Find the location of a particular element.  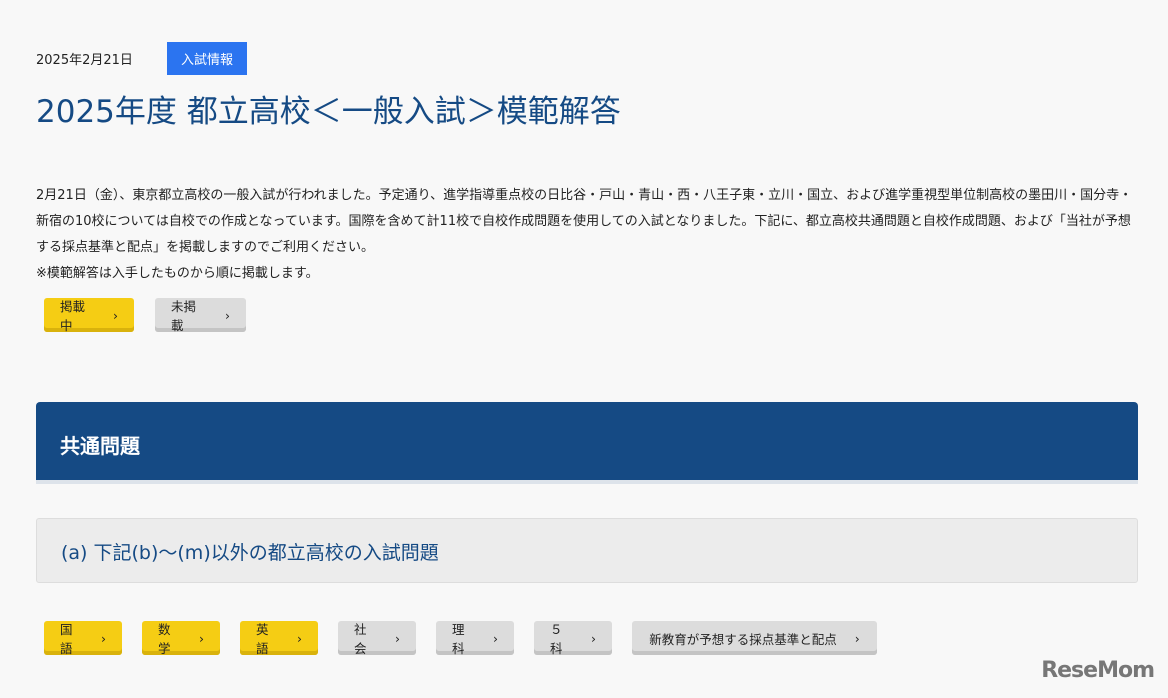

intro-note: ※模範解答は入手したものから順に掲載します。 is located at coordinates (177, 273).